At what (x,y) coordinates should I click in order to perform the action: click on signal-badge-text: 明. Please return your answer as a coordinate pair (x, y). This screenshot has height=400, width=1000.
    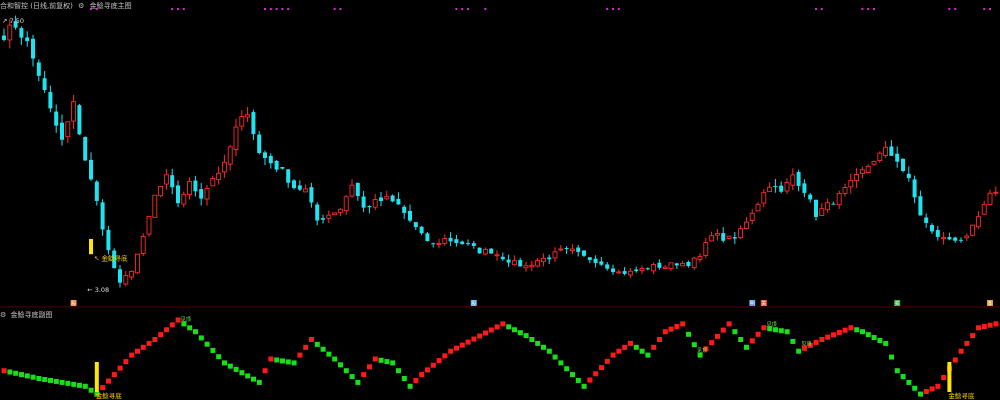
    Looking at the image, I should click on (752, 304).